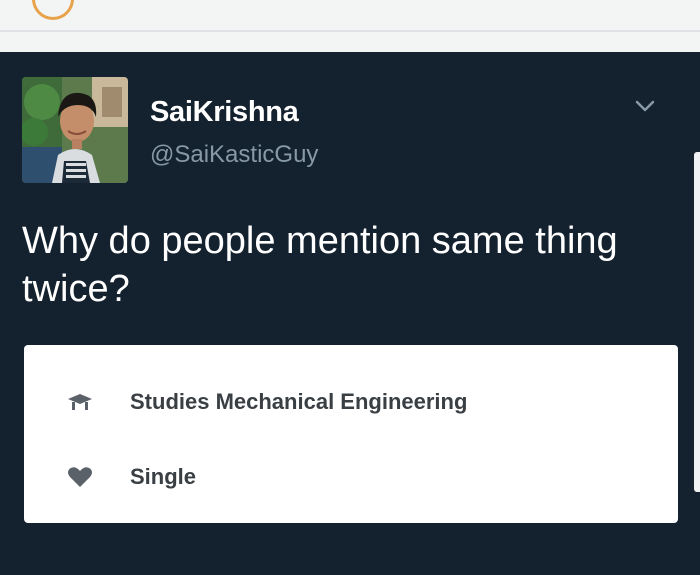 The width and height of the screenshot is (700, 575). Describe the element at coordinates (299, 401) in the screenshot. I see `education-label: Studies Mechanical Engineering` at that location.